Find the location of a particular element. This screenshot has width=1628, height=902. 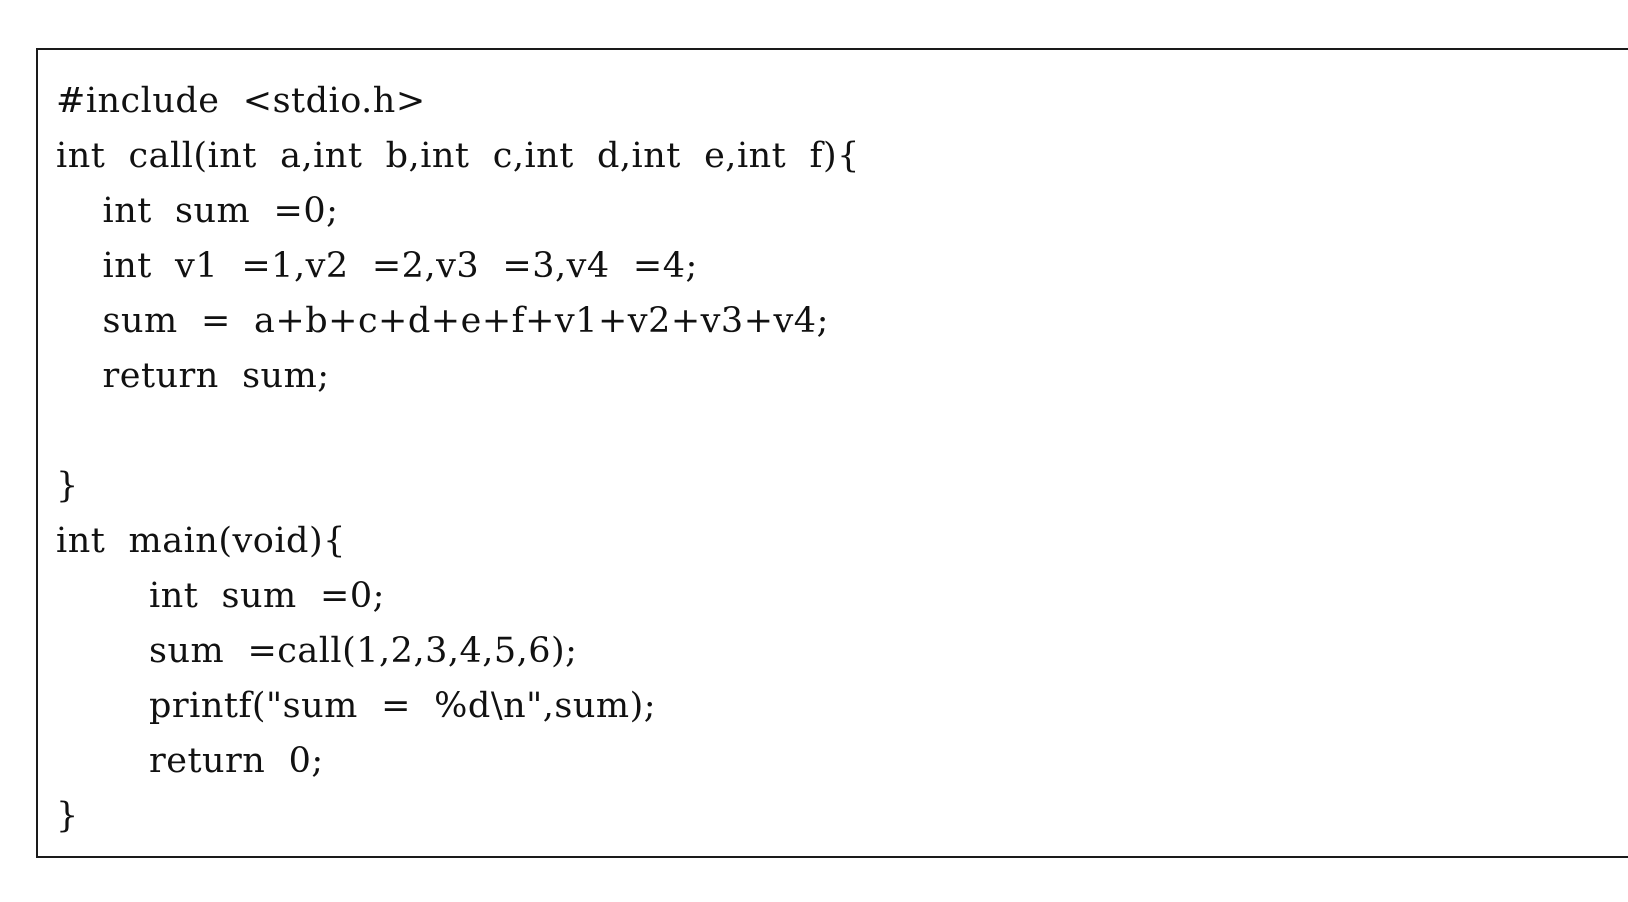

code-line-main-call: sum =call(1,2,3,4,5,6); is located at coordinates (317, 651).